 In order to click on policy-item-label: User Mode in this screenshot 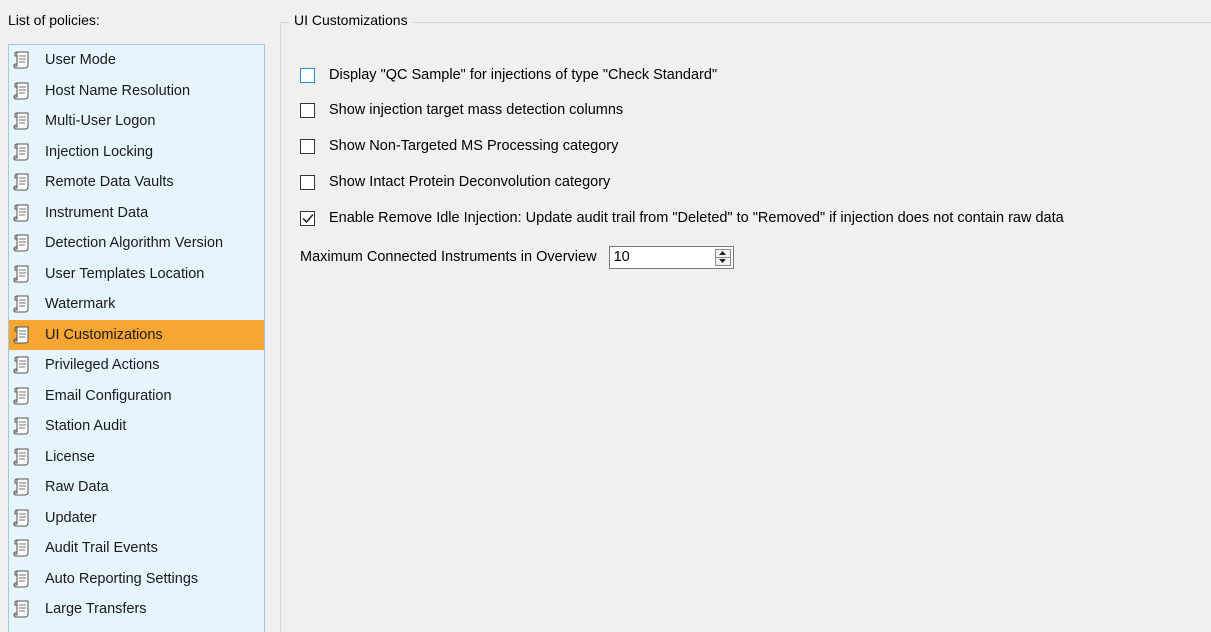, I will do `click(80, 60)`.